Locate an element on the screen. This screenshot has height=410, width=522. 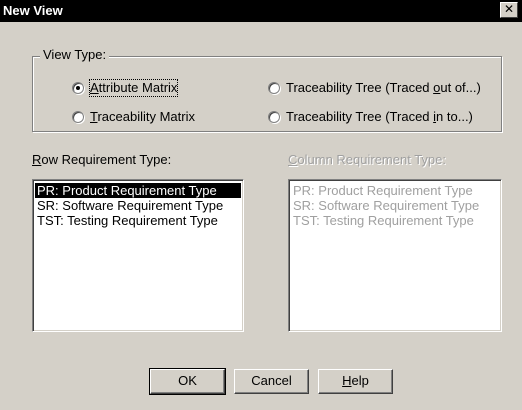
radio-label-attribute-matrix: Attribute Matrix is located at coordinates (133, 88).